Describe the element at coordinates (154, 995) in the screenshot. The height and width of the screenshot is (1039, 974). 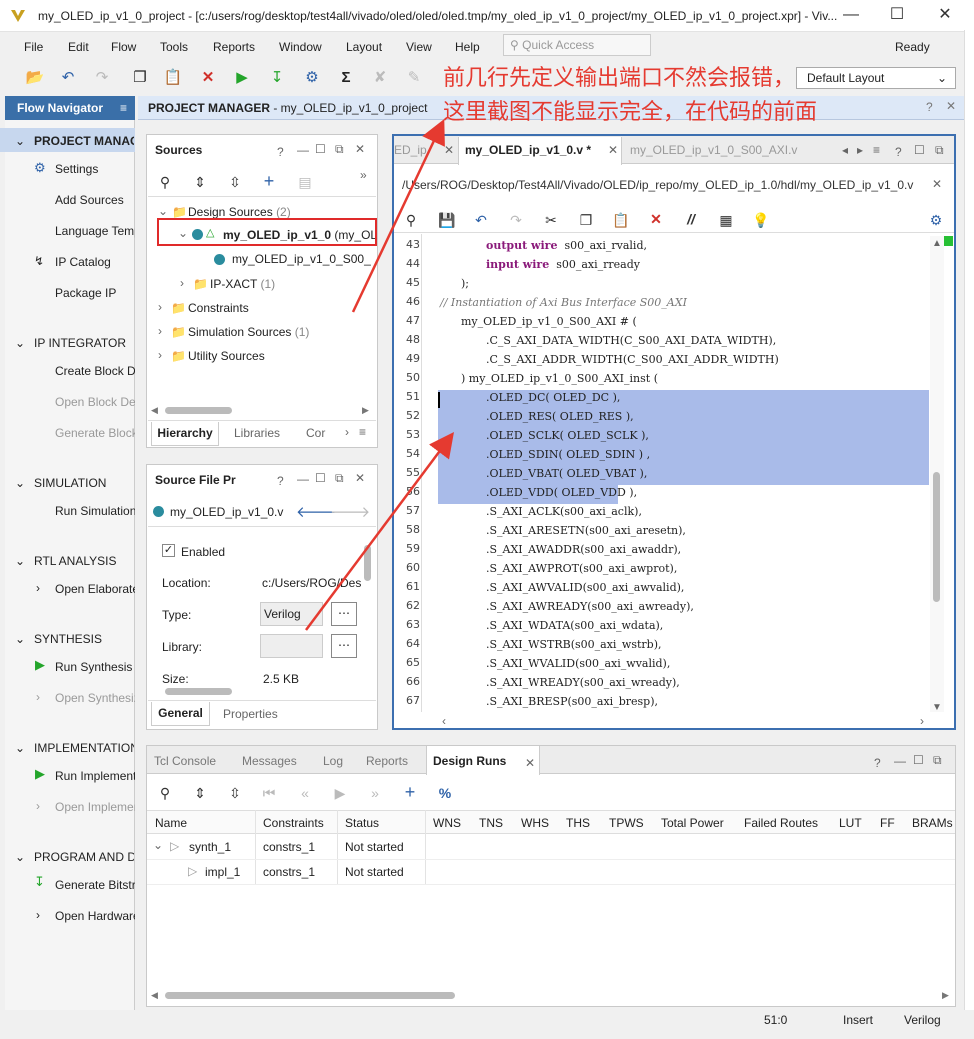
I see `scroll-left-icon: ◀` at that location.